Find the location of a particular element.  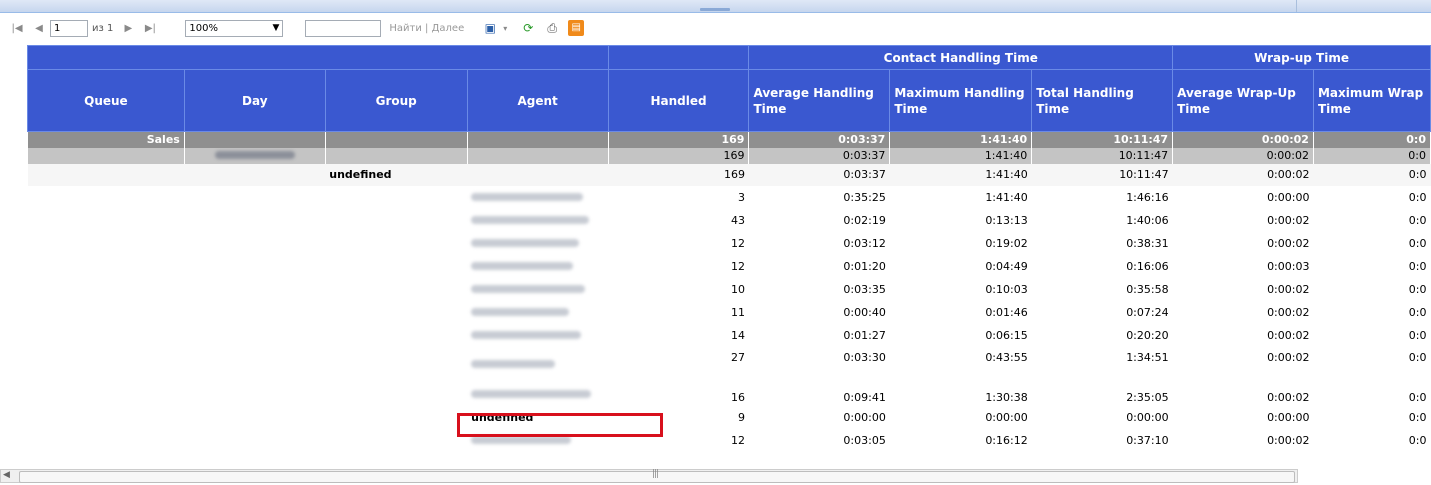

refresh-icon: ⟳ is located at coordinates (528, 28).